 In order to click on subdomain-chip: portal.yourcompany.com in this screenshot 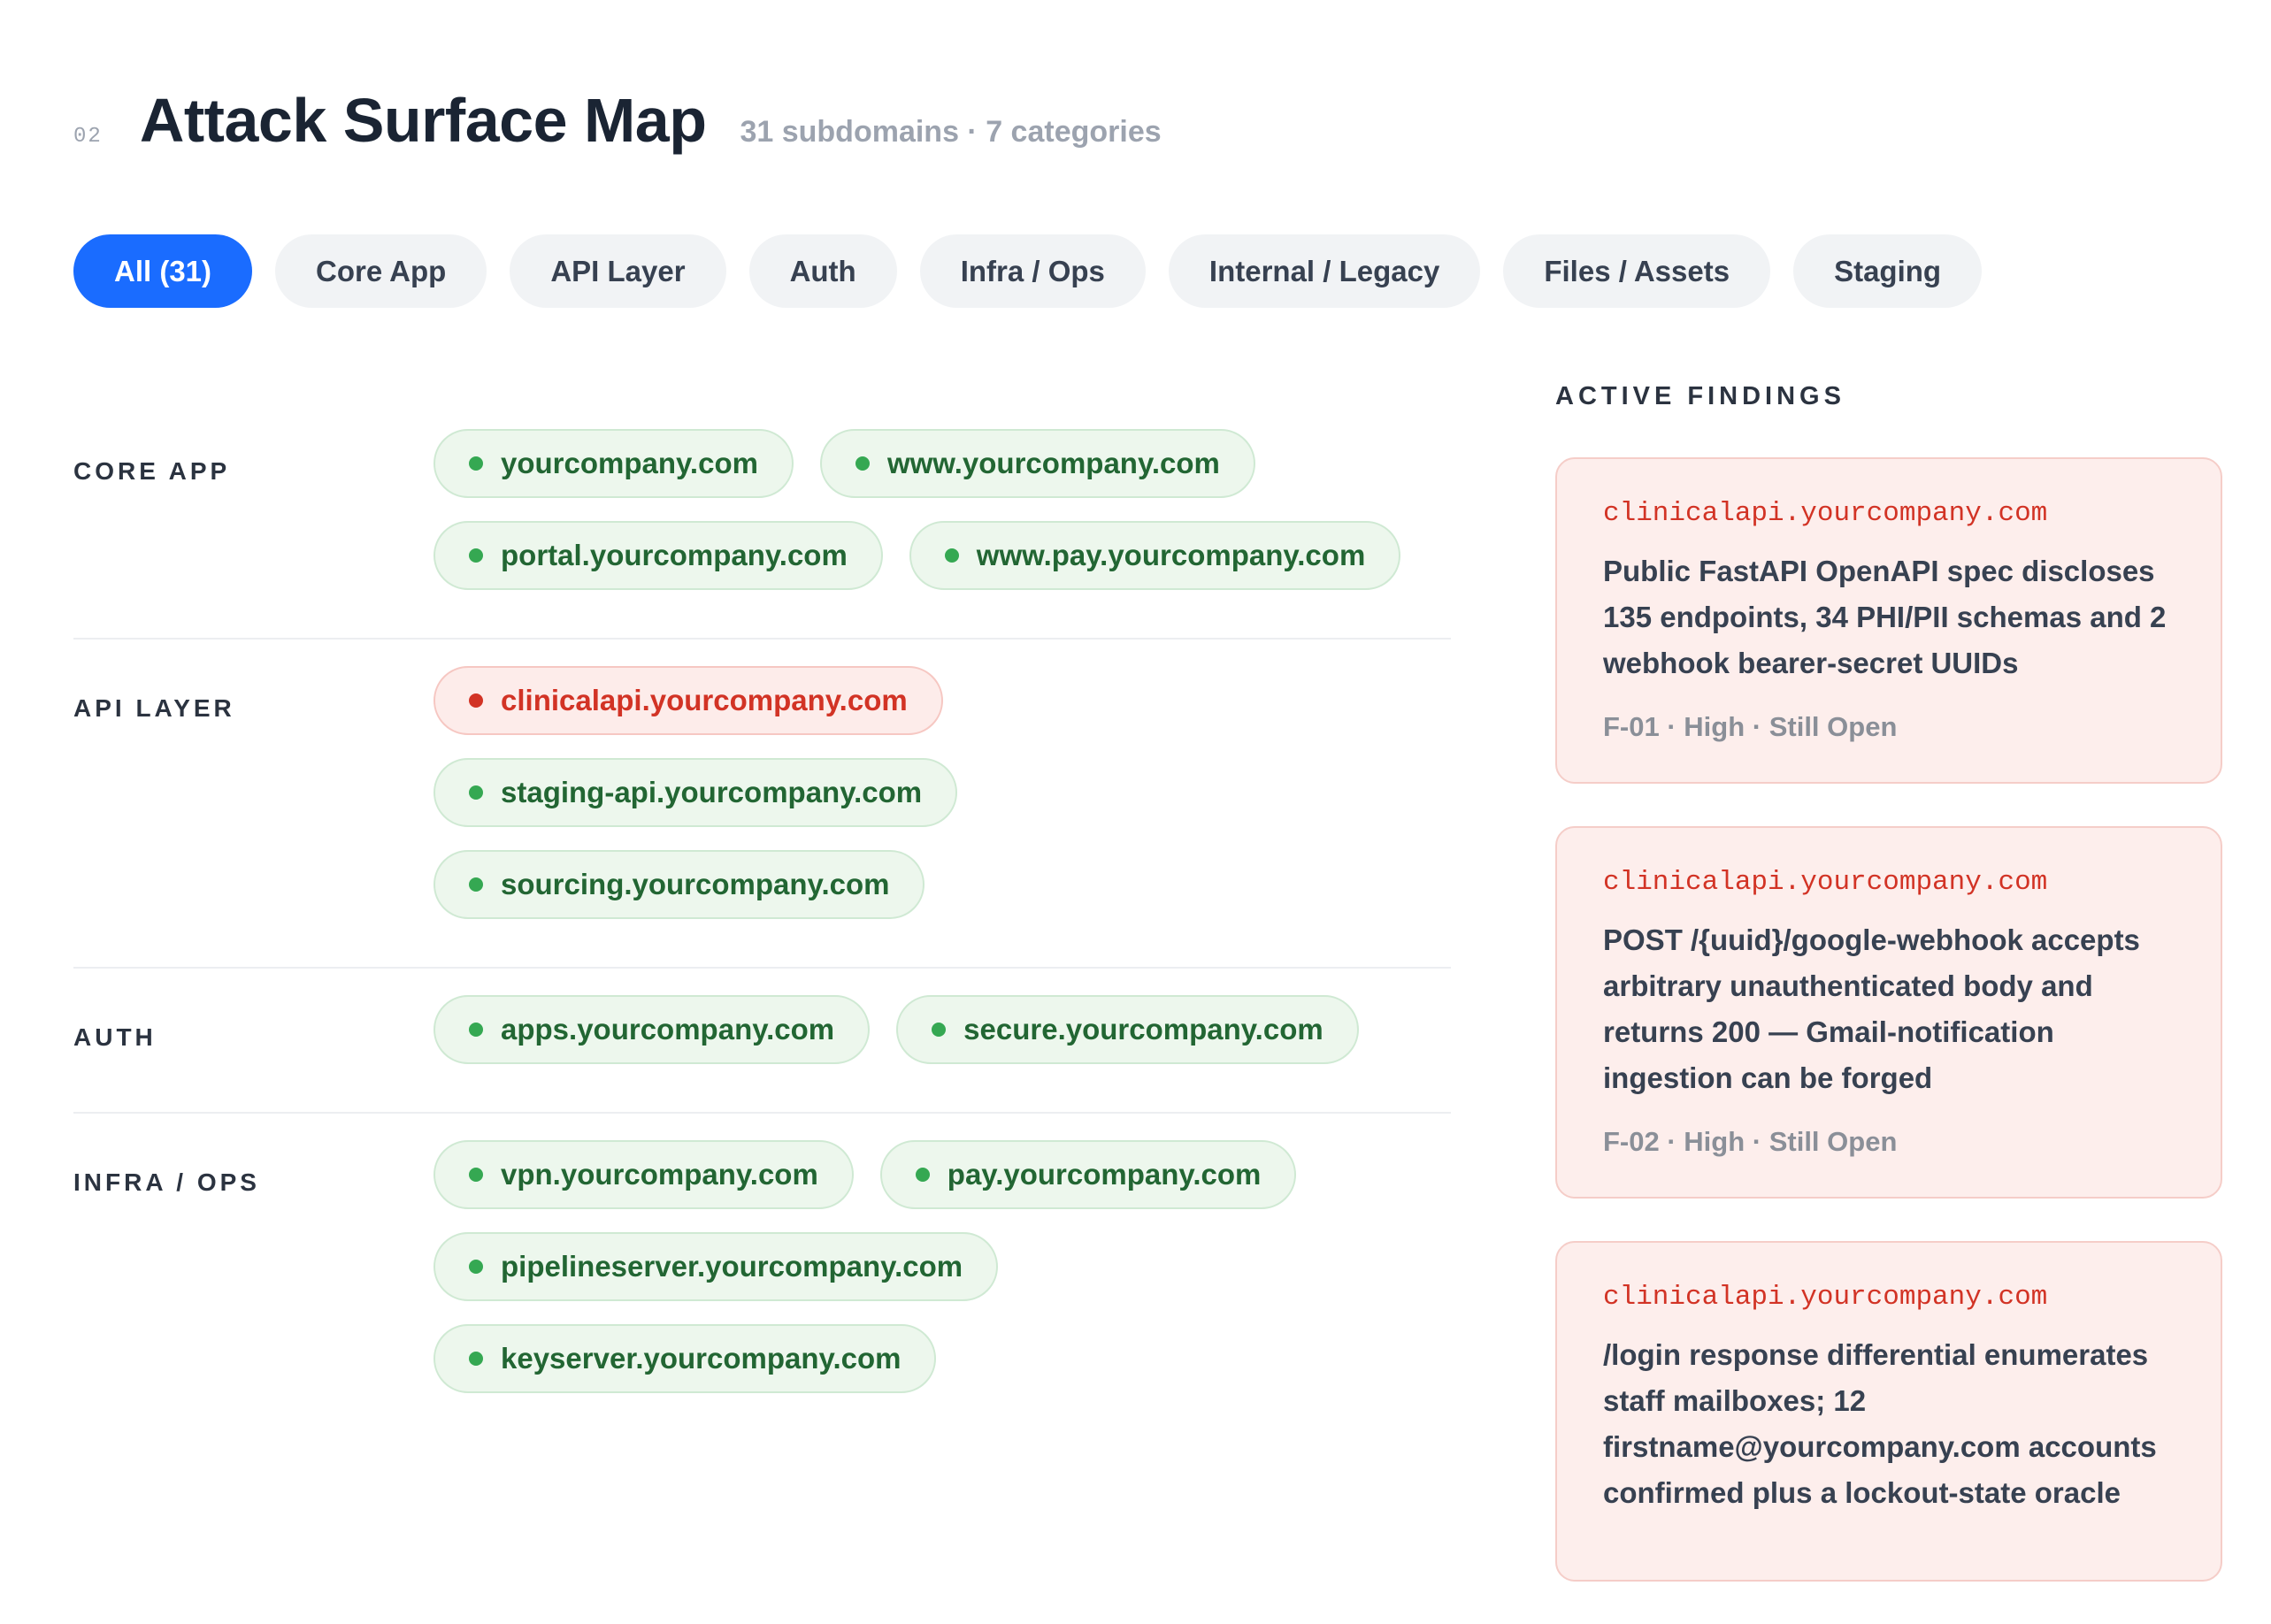, I will do `click(658, 555)`.